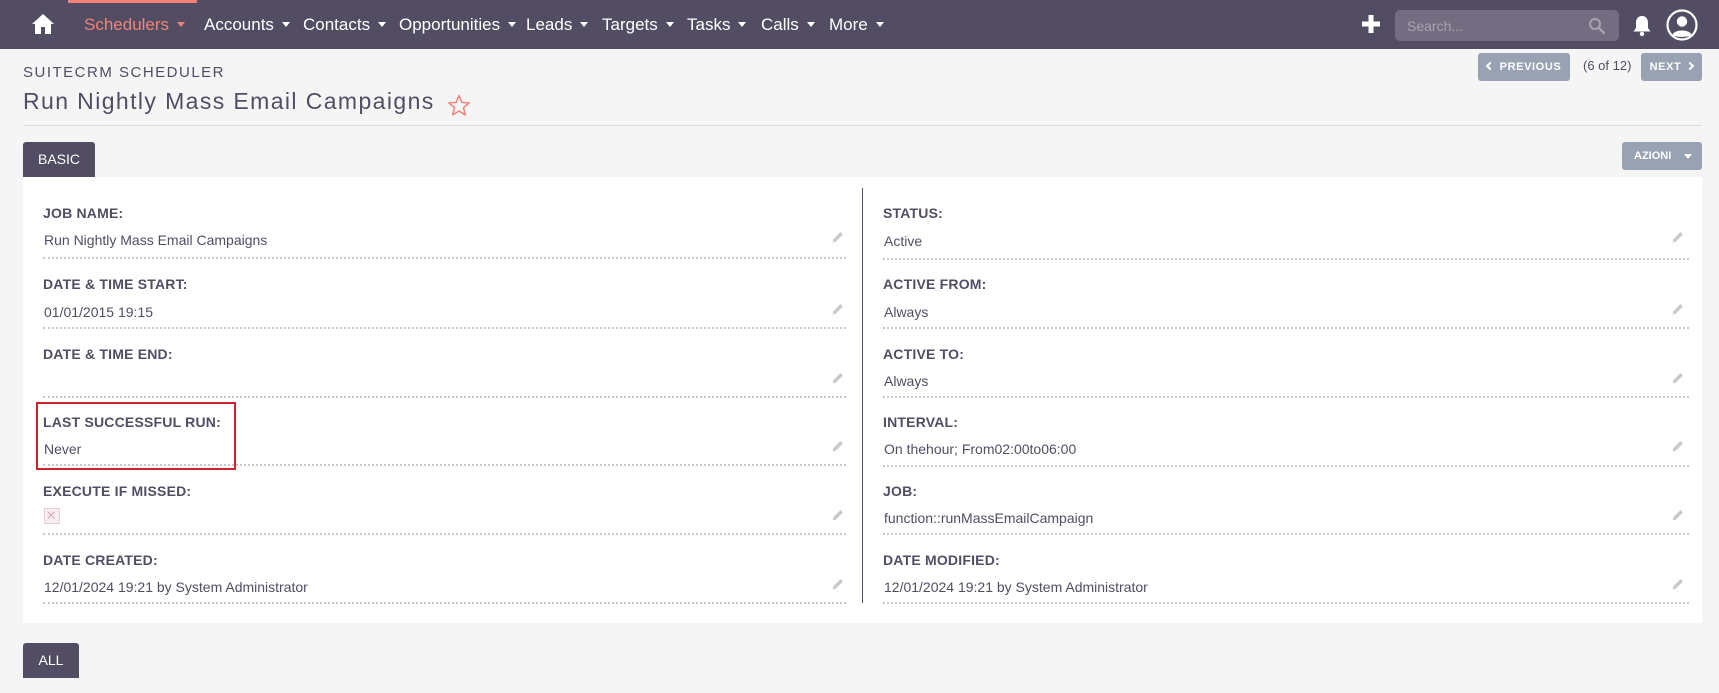  I want to click on date-modified-label: DATE MODIFIED:, so click(941, 560).